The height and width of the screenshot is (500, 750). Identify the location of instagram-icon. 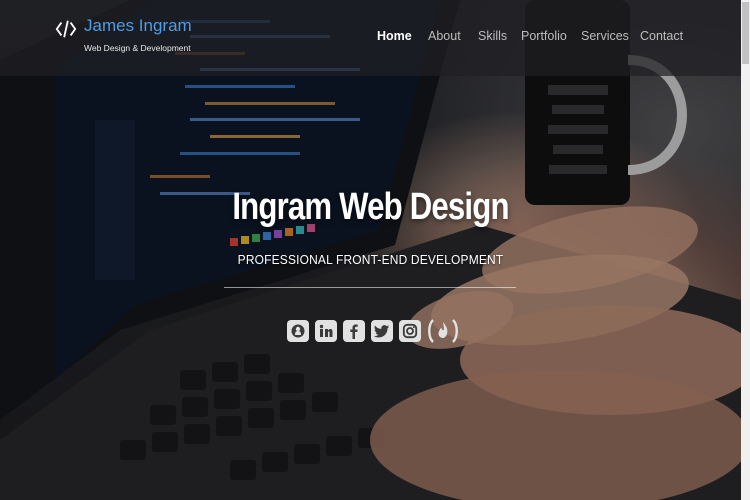
(410, 331).